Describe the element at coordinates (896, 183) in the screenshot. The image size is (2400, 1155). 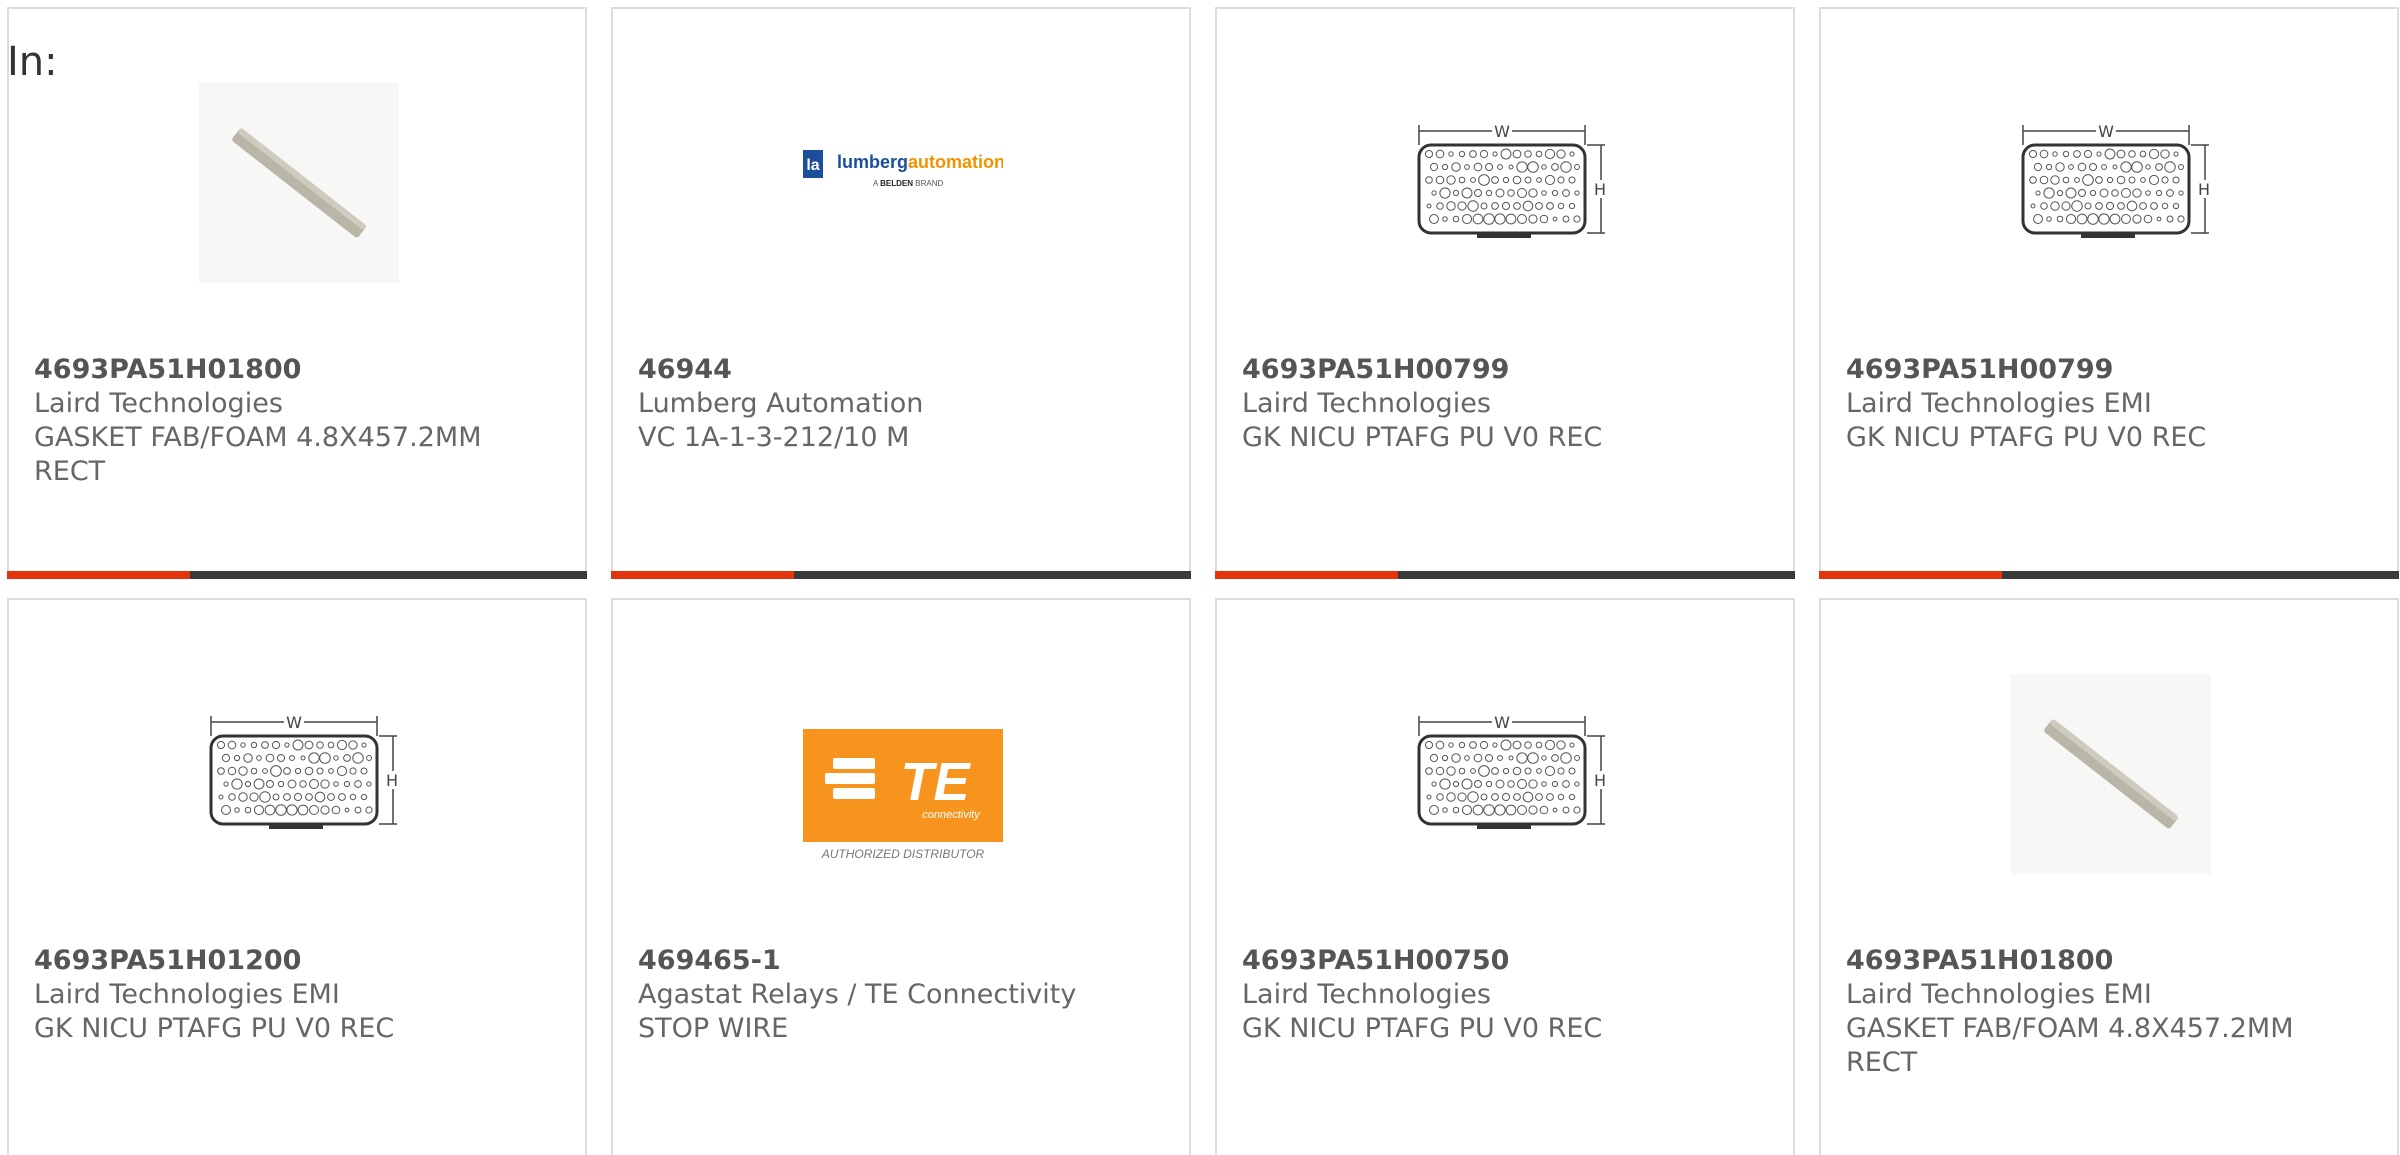
I see `logo-tagline-bold: BELDEN` at that location.